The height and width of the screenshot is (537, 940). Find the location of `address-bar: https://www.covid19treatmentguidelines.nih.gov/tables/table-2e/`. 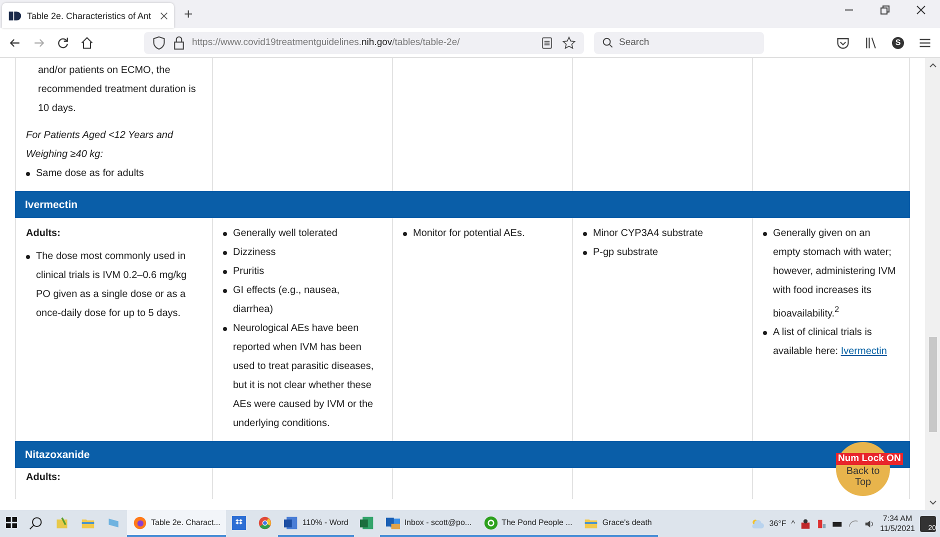

address-bar: https://www.covid19treatmentguidelines.nih.gov/tables/table-2e/ is located at coordinates (364, 43).